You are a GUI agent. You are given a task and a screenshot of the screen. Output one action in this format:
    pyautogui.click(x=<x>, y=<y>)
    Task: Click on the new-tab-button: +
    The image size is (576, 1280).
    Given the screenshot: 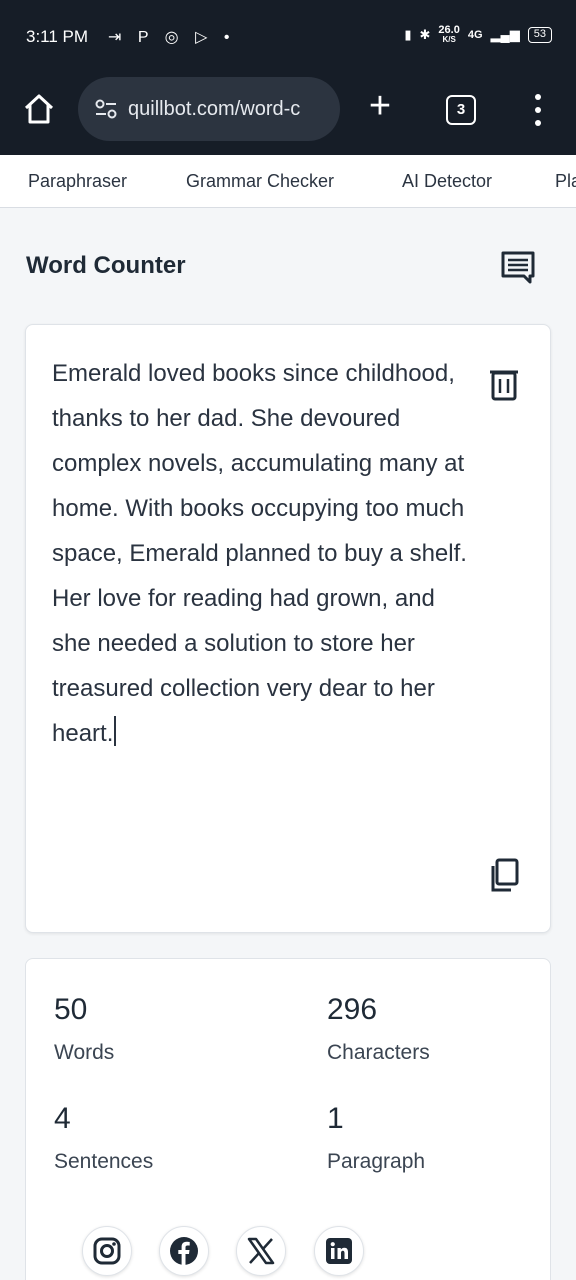 What is the action you would take?
    pyautogui.click(x=380, y=106)
    